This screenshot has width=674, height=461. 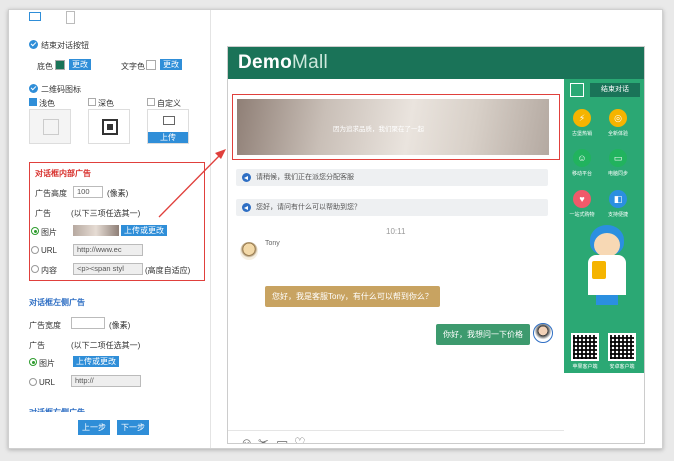 What do you see at coordinates (282, 440) in the screenshot?
I see `folder-icon: ▭` at bounding box center [282, 440].